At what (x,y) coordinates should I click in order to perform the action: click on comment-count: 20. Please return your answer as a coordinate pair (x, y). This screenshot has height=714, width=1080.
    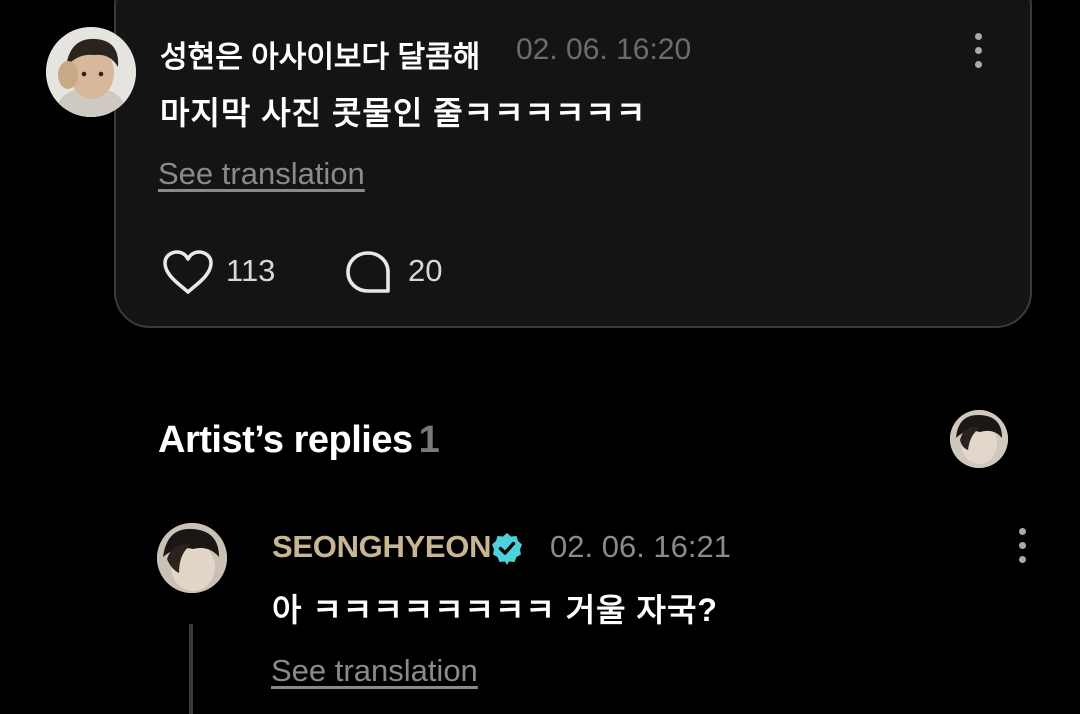
    Looking at the image, I should click on (425, 270).